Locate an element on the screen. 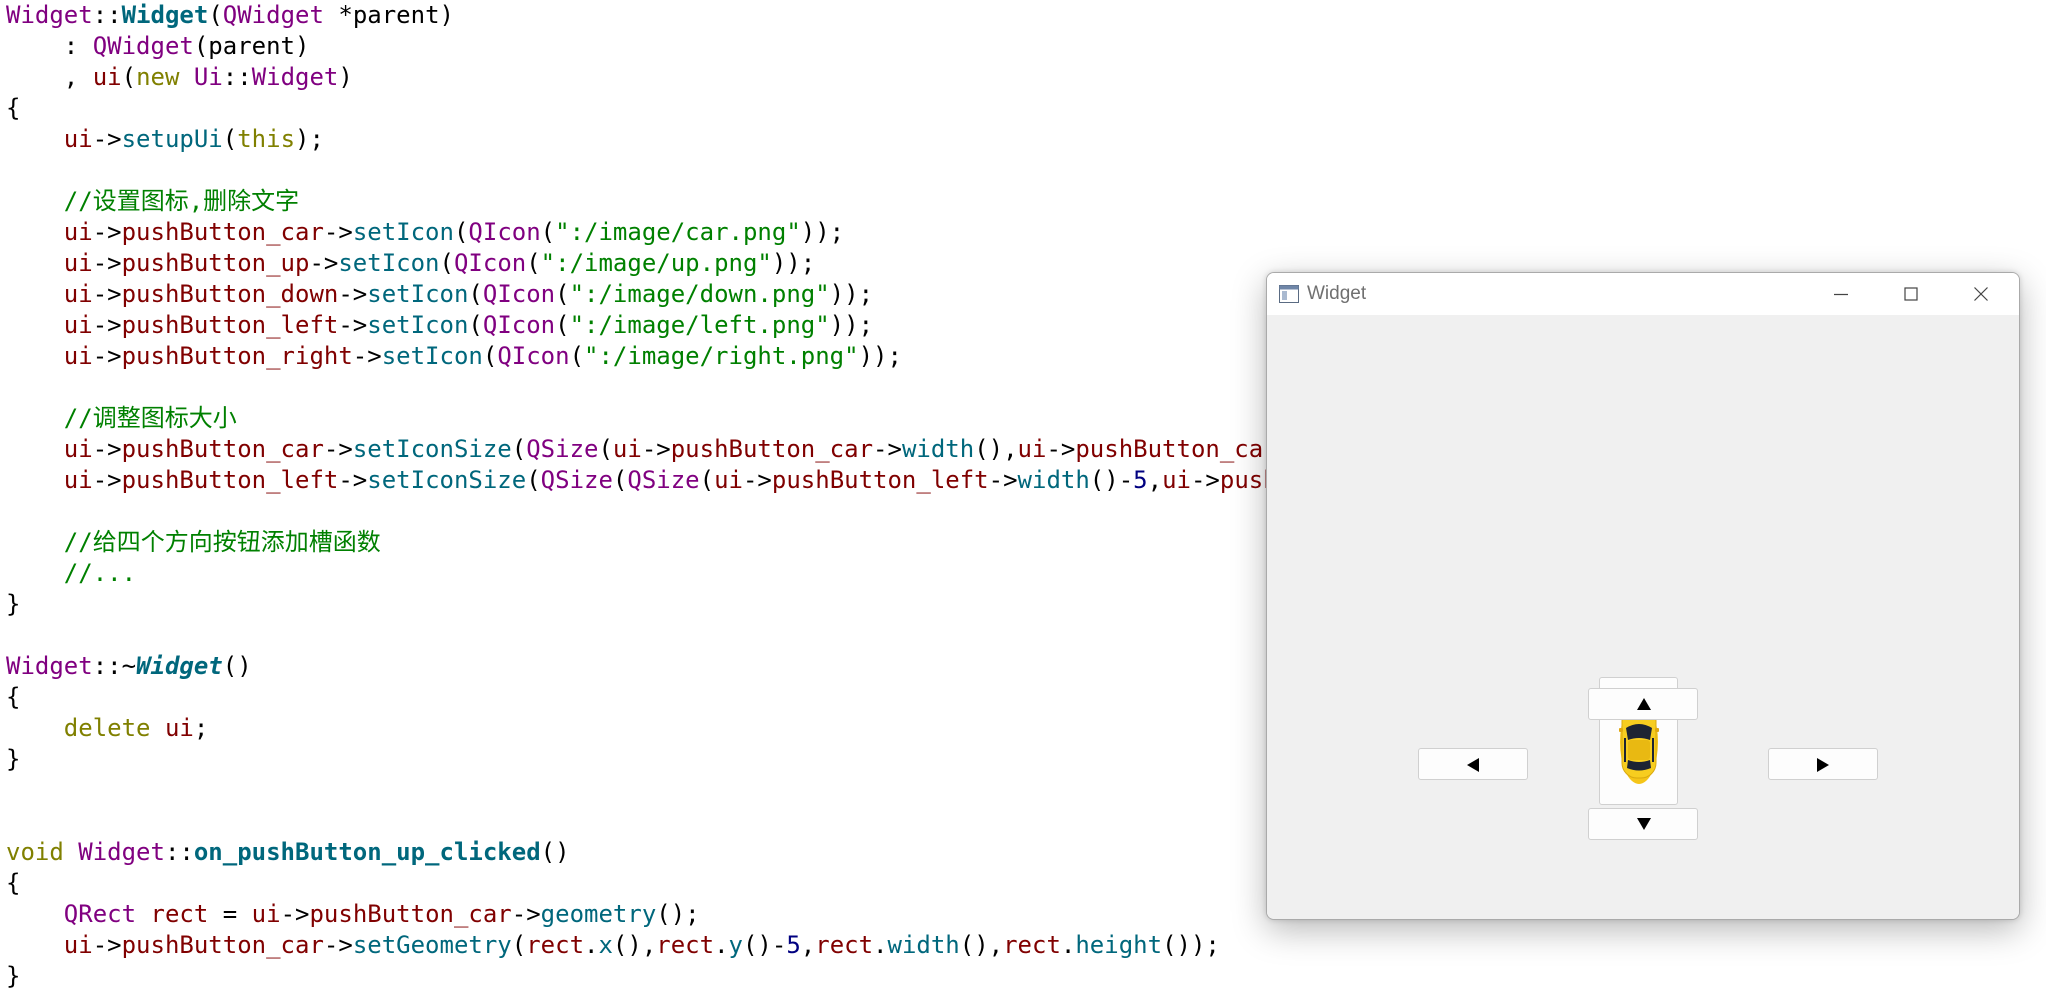  code-line: //设置图标,删除文字 is located at coordinates (152, 201).